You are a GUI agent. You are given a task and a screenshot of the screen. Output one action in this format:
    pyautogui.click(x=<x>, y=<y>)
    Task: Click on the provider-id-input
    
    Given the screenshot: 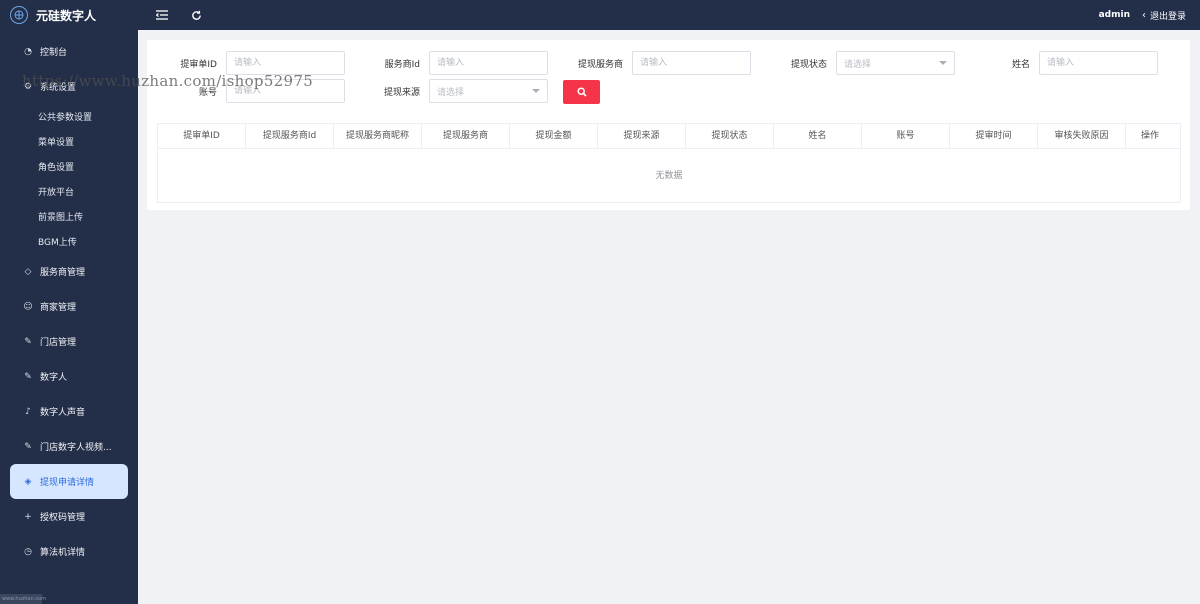 What is the action you would take?
    pyautogui.click(x=488, y=63)
    